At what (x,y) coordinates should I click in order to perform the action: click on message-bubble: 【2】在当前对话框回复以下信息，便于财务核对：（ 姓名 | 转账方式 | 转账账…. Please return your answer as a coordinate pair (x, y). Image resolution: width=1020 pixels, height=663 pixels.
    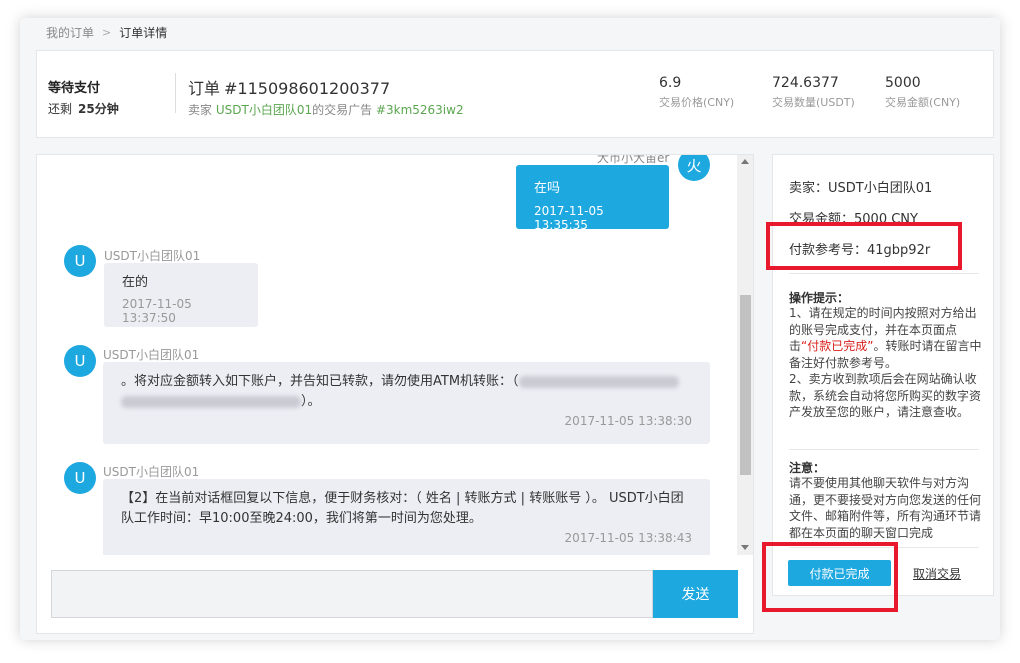
    Looking at the image, I should click on (406, 517).